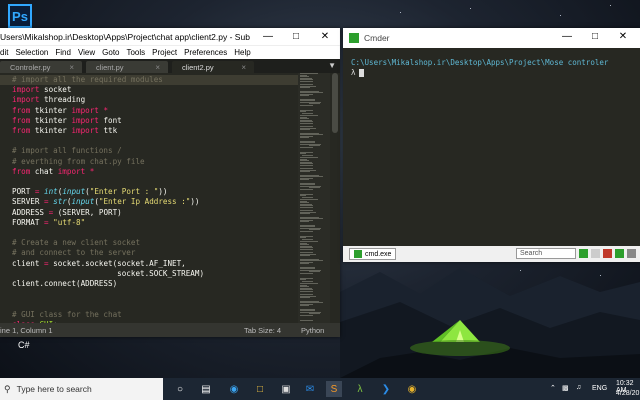 The image size is (640, 400). What do you see at coordinates (314, 198) in the screenshot?
I see `minimap` at bounding box center [314, 198].